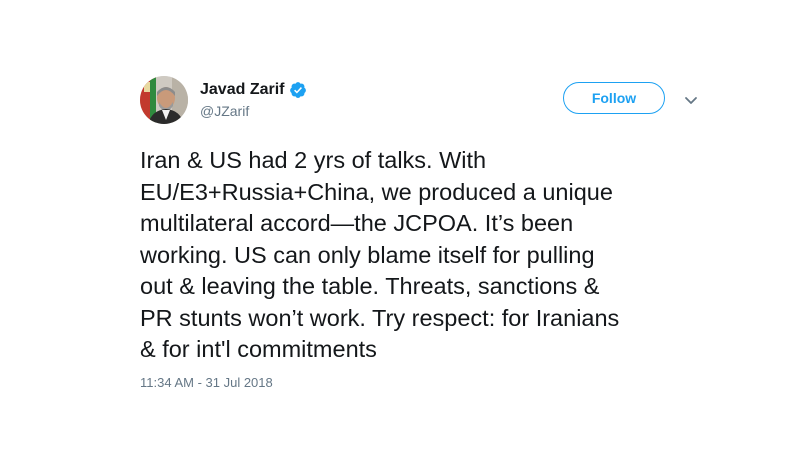 The width and height of the screenshot is (800, 450). Describe the element at coordinates (298, 90) in the screenshot. I see `verified-badge-icon` at that location.